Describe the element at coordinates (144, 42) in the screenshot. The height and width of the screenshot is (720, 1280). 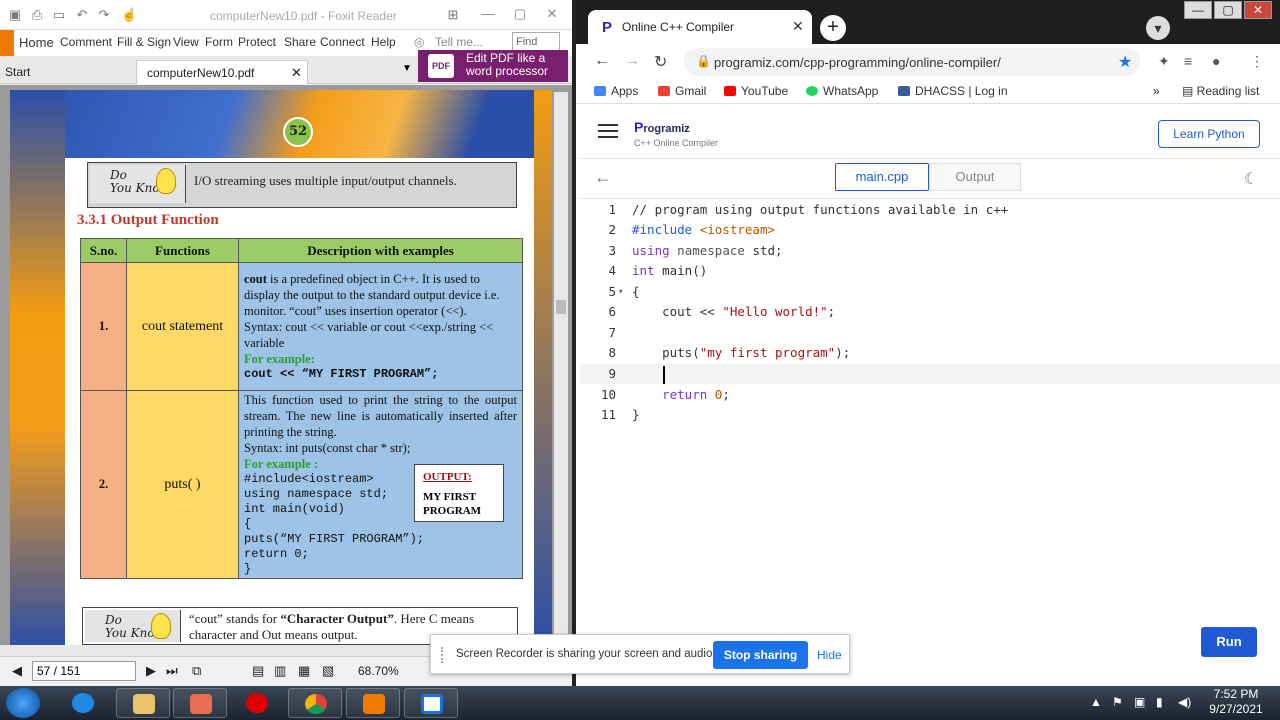
I see `tab-fill-sign: Fill & Sign` at that location.